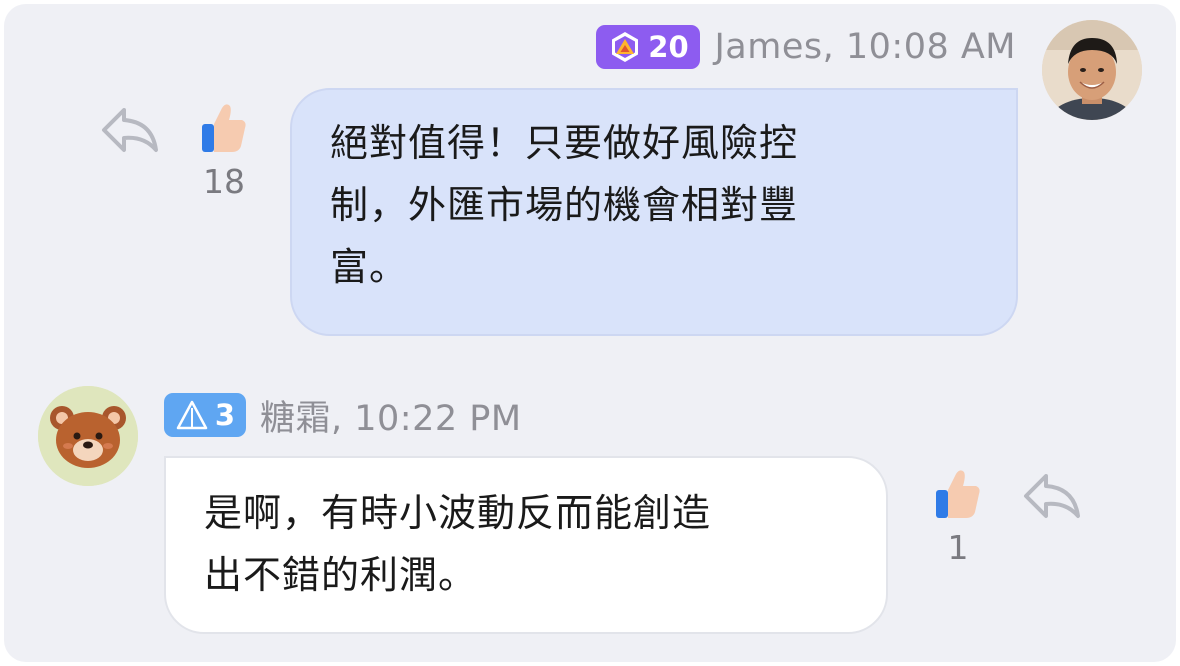  Describe the element at coordinates (369, 267) in the screenshot. I see `message-text-line: 富。` at that location.